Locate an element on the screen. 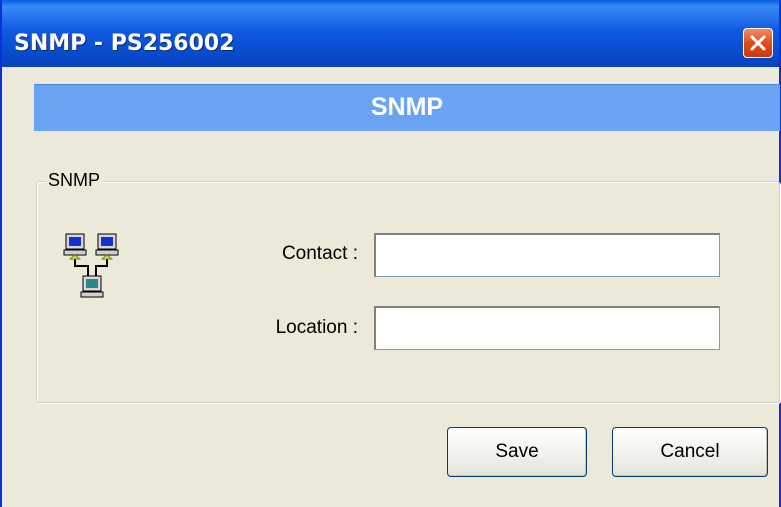  cancel-button: Cancel is located at coordinates (690, 452).